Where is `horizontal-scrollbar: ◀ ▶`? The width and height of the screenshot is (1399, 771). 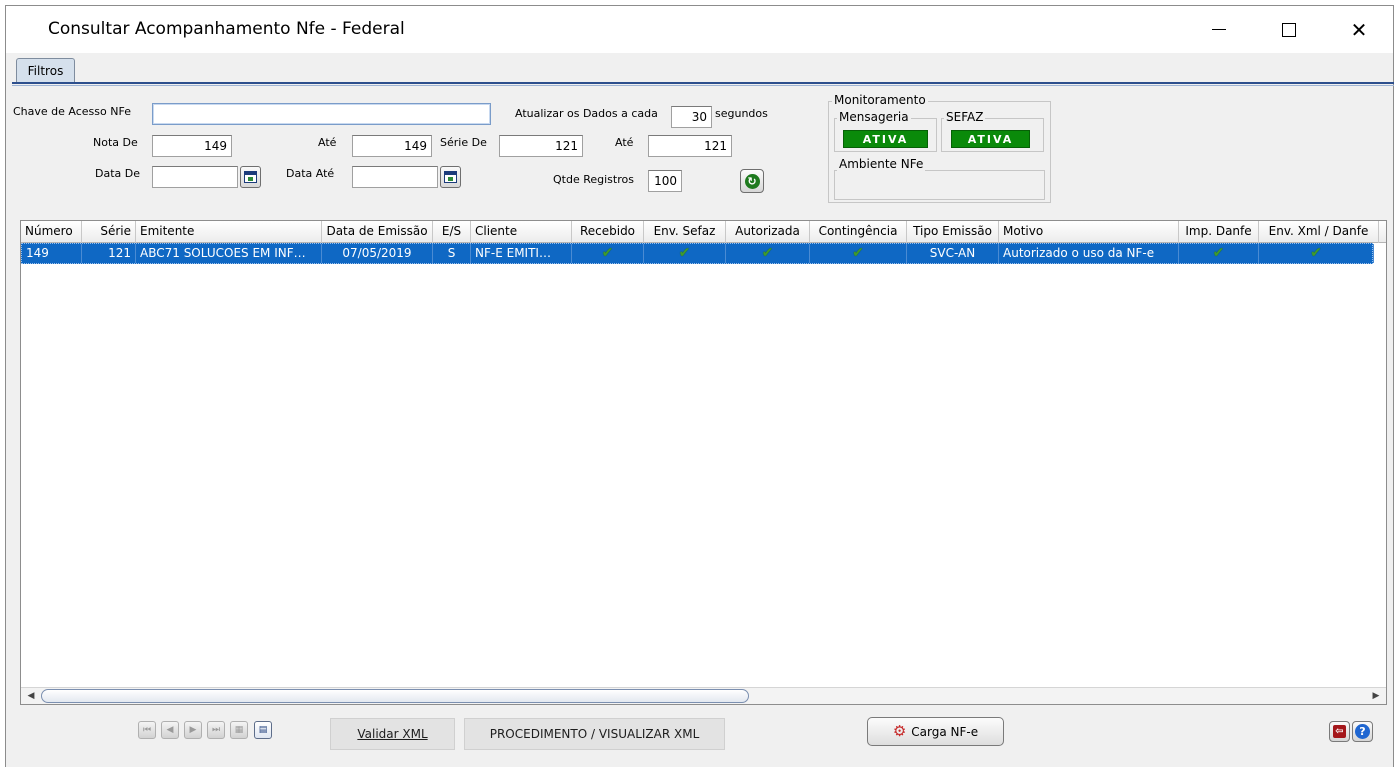
horizontal-scrollbar: ◀ ▶ is located at coordinates (703, 695).